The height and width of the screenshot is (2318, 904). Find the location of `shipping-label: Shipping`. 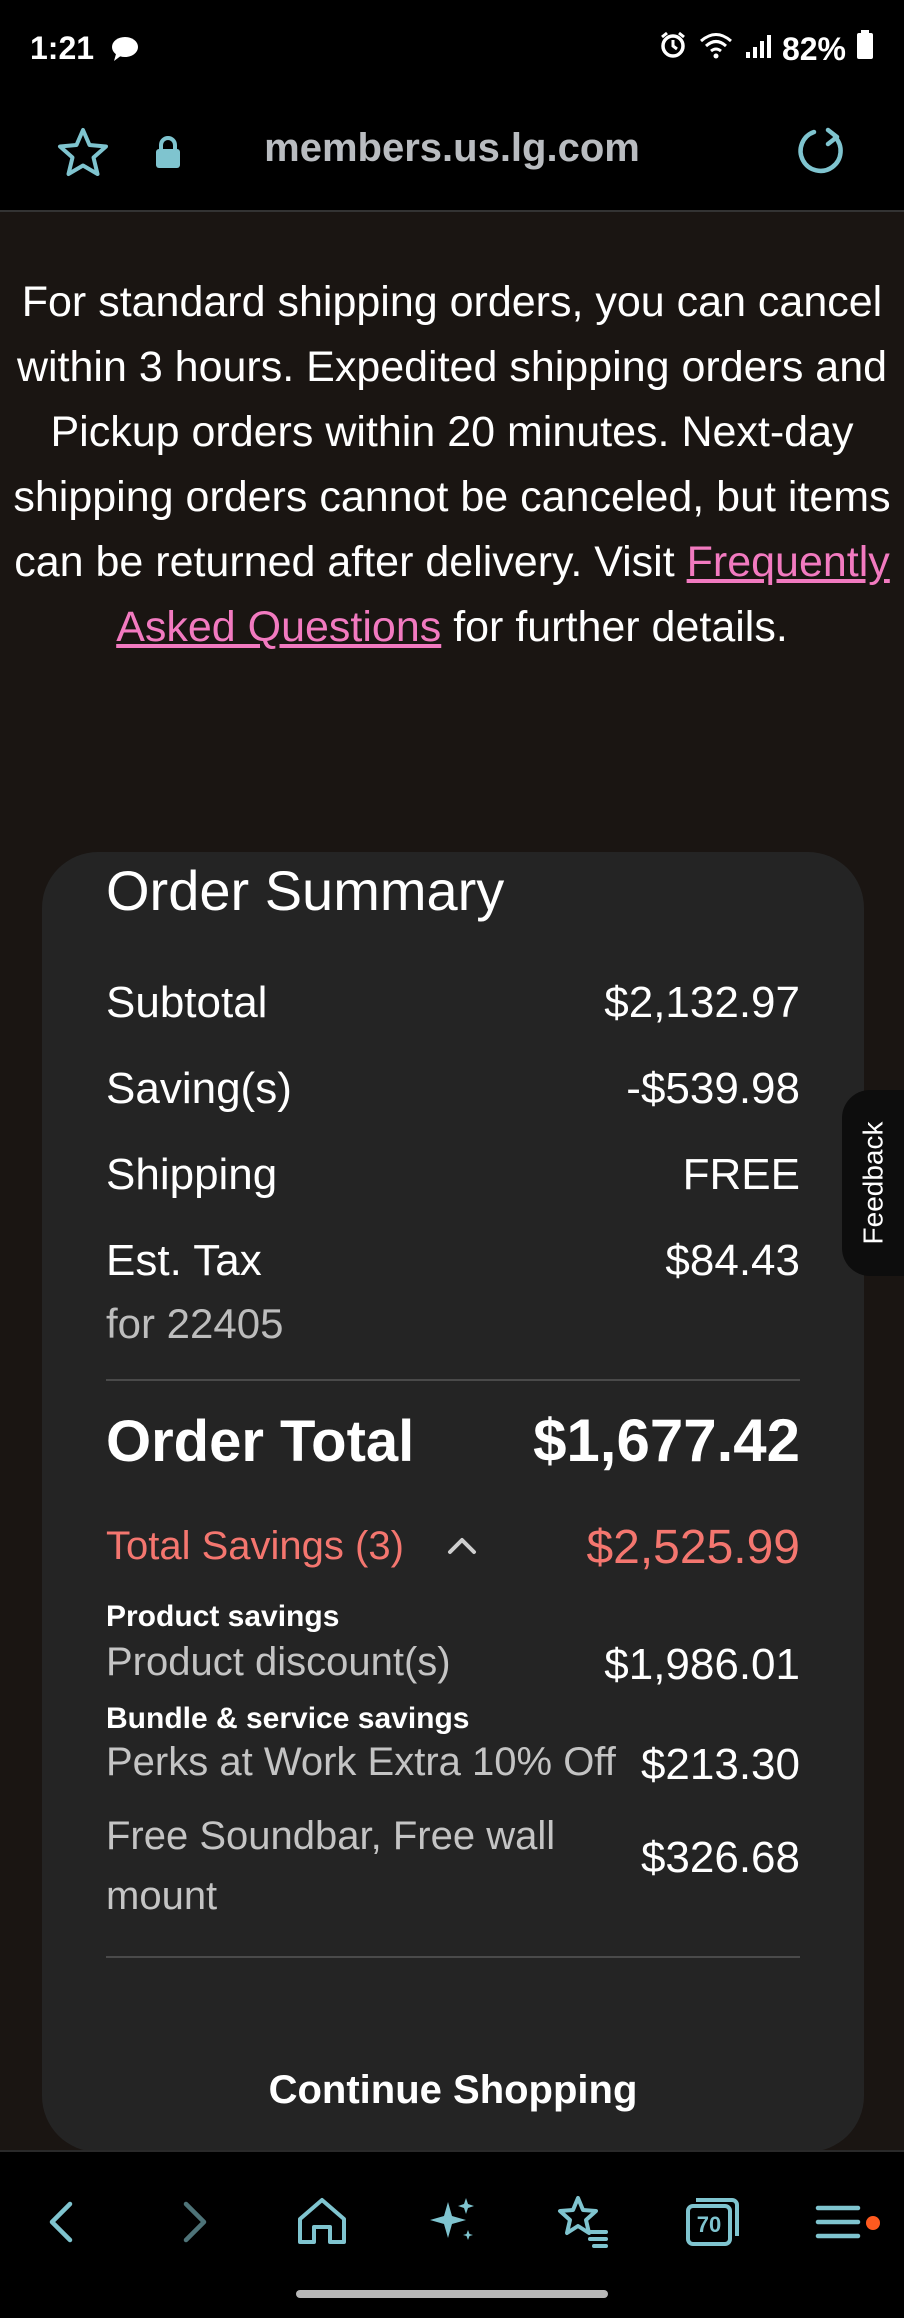

shipping-label: Shipping is located at coordinates (192, 1174).